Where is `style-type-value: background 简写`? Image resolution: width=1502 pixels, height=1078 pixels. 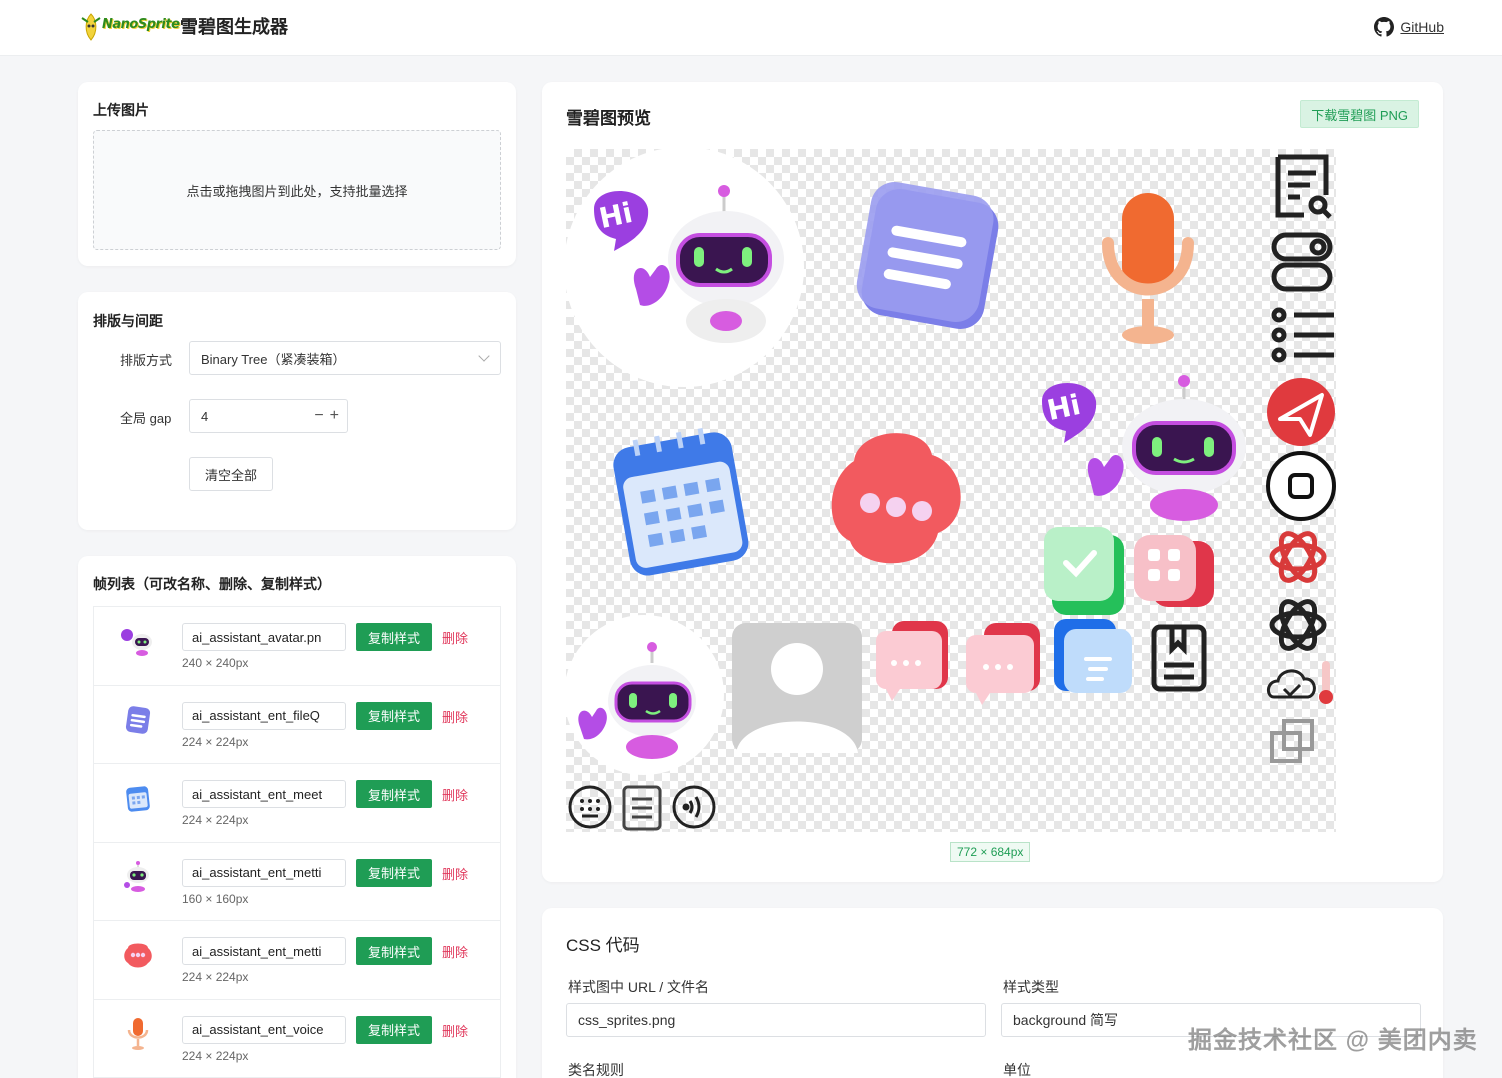
style-type-value: background 简写 is located at coordinates (1066, 1020).